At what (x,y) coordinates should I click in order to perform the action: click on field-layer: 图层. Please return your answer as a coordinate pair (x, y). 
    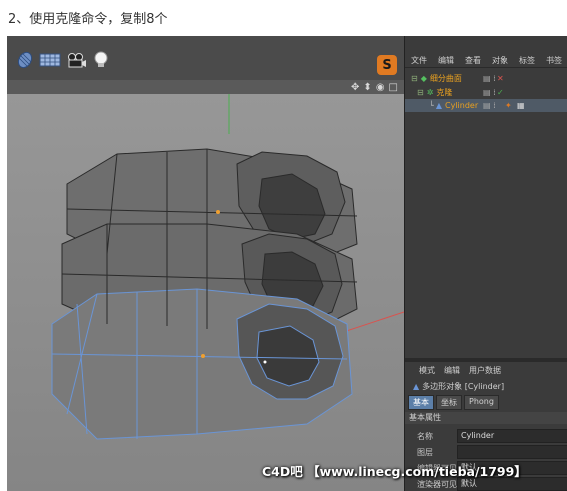
    Looking at the image, I should click on (486, 452).